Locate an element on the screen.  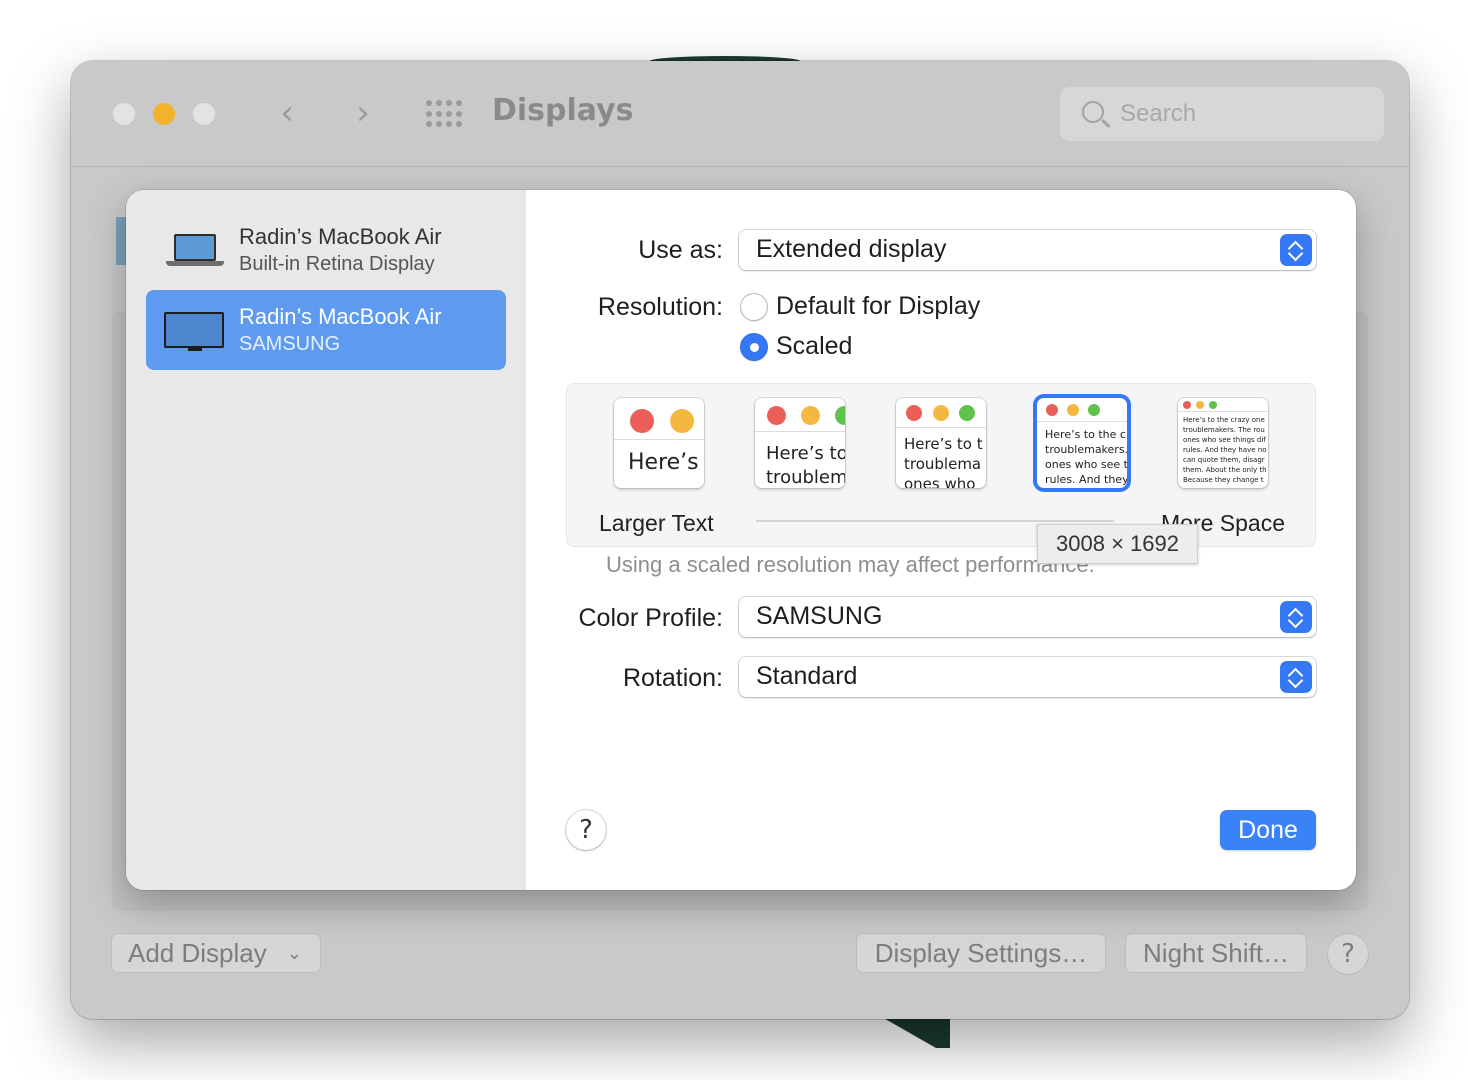
background-display-thumbnail is located at coordinates (121, 241).